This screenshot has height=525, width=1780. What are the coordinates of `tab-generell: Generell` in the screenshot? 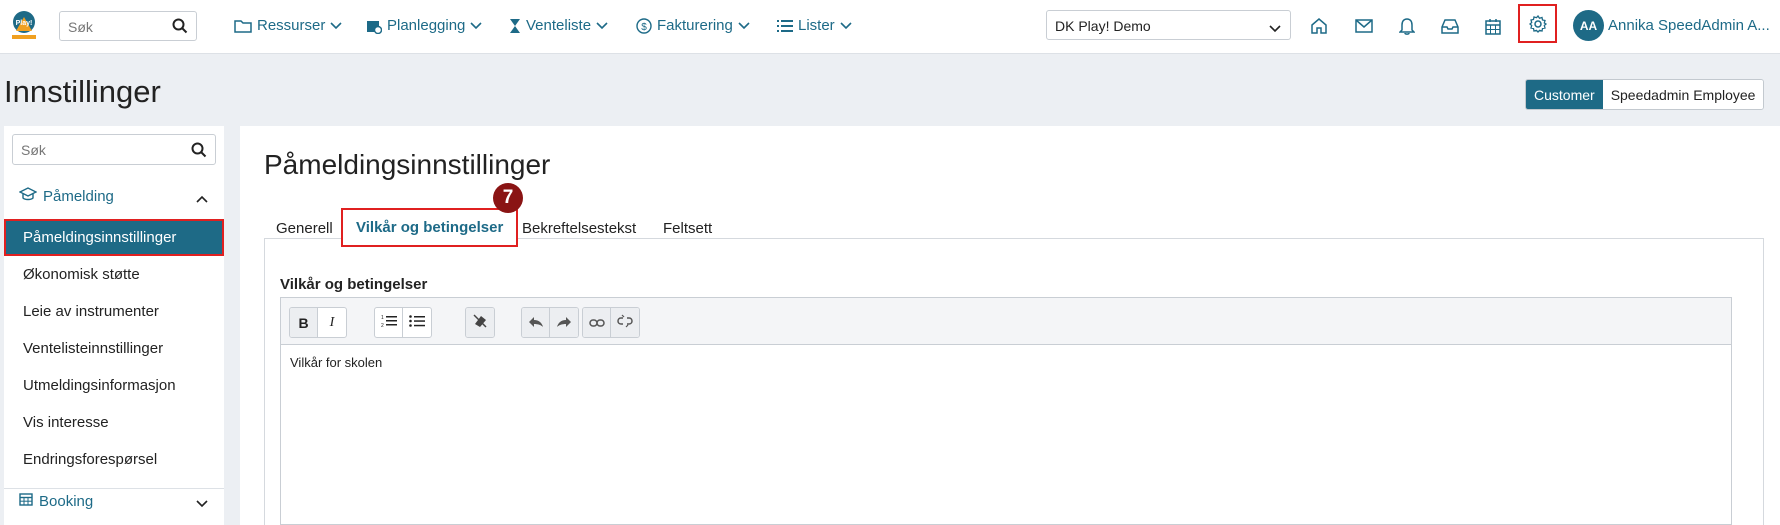 It's located at (304, 228).